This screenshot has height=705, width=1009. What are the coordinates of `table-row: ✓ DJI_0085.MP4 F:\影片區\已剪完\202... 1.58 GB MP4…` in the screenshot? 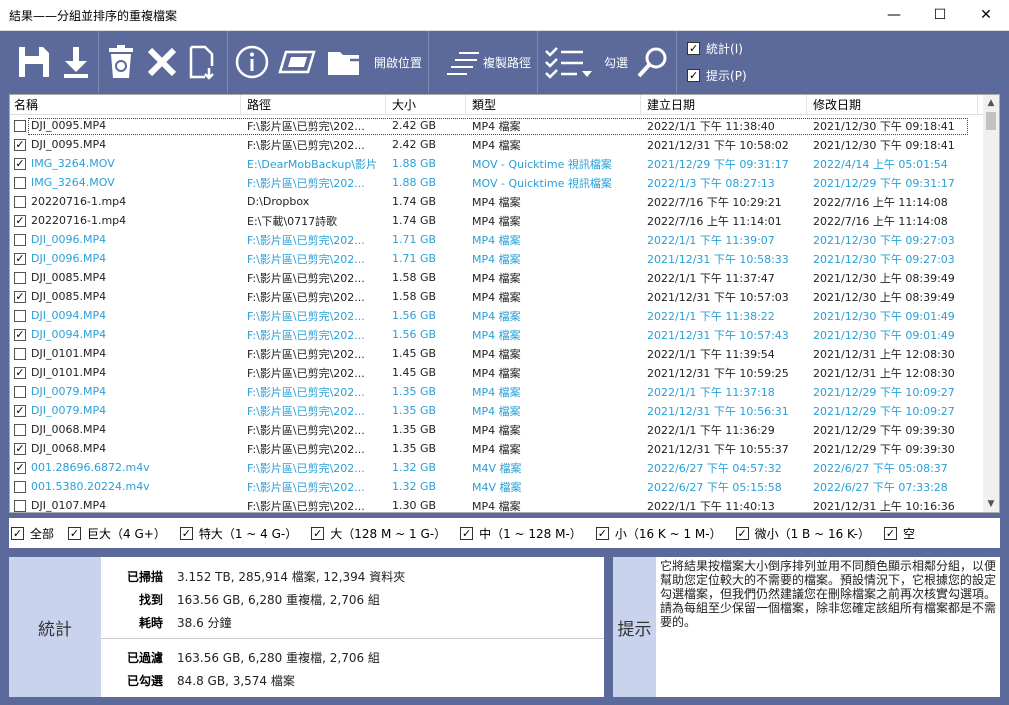 It's located at (497, 296).